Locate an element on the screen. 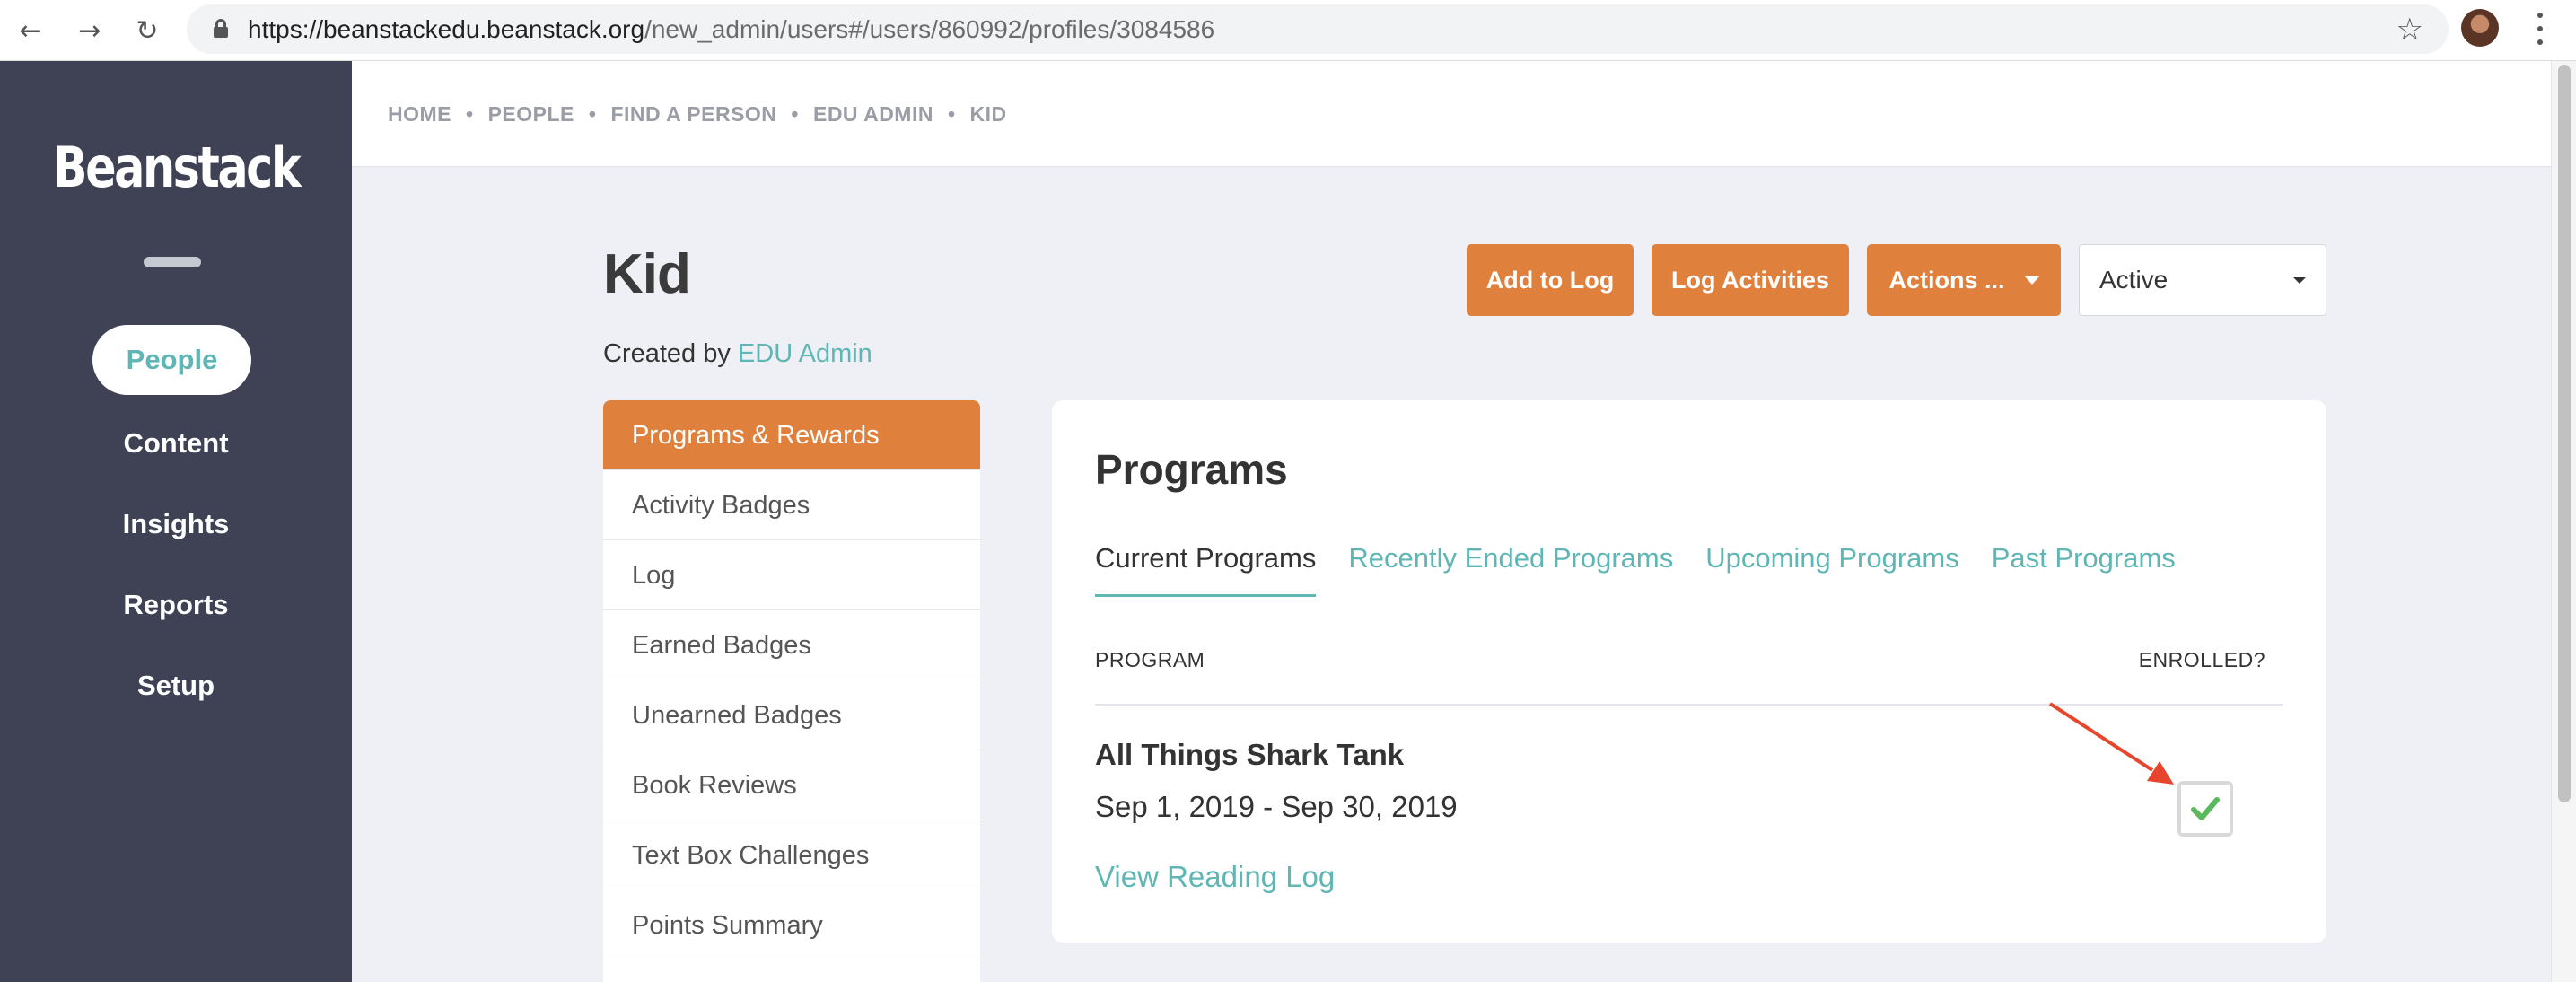  breadcrumb-home: HOME is located at coordinates (419, 114).